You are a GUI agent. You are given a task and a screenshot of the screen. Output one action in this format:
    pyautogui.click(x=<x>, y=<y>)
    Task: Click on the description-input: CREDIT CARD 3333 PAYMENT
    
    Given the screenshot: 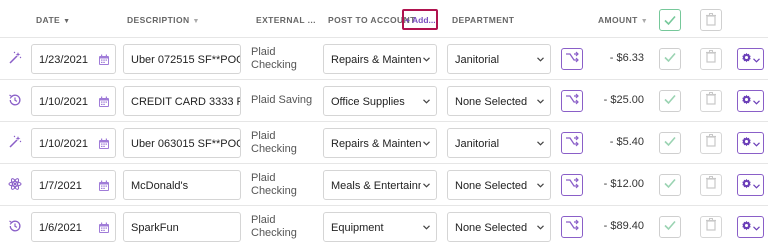 What is the action you would take?
    pyautogui.click(x=182, y=101)
    